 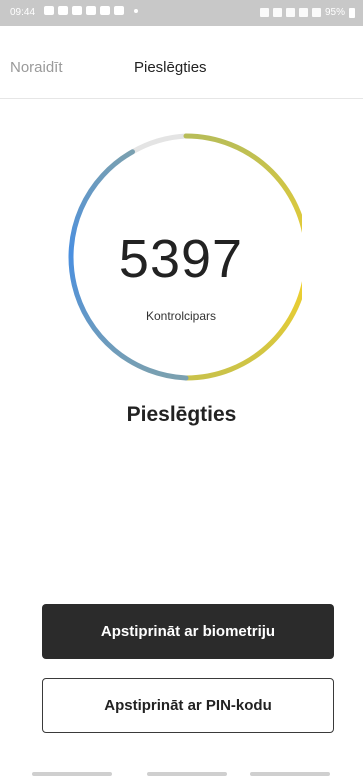 What do you see at coordinates (72, 774) in the screenshot?
I see `recents-button` at bounding box center [72, 774].